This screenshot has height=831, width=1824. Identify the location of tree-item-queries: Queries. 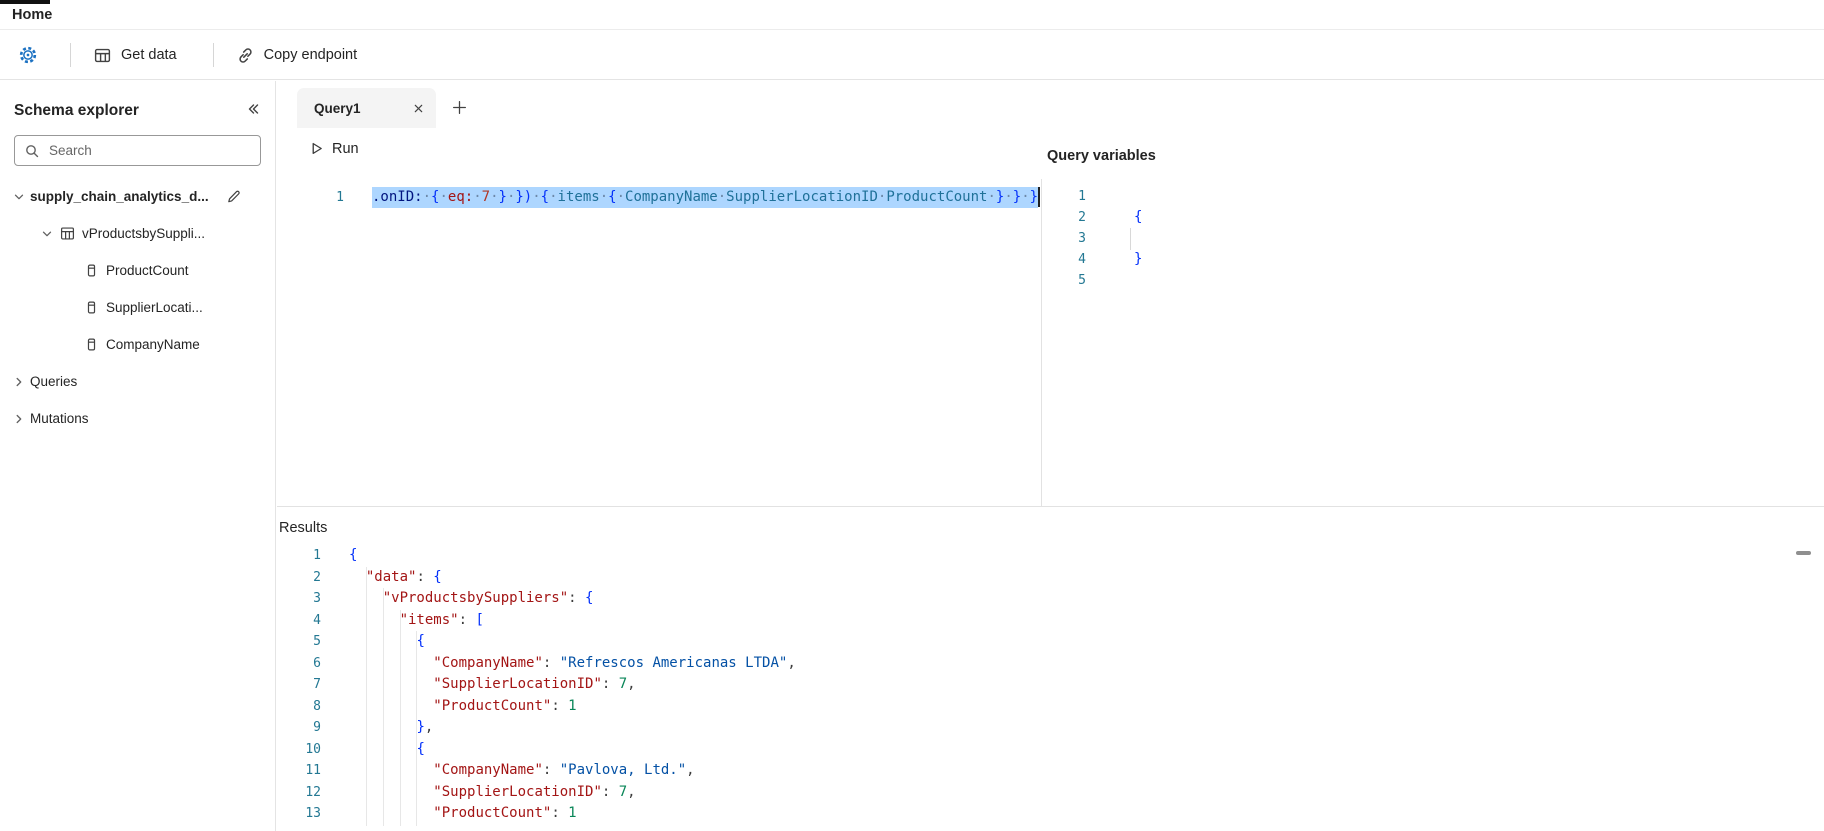
(137, 381).